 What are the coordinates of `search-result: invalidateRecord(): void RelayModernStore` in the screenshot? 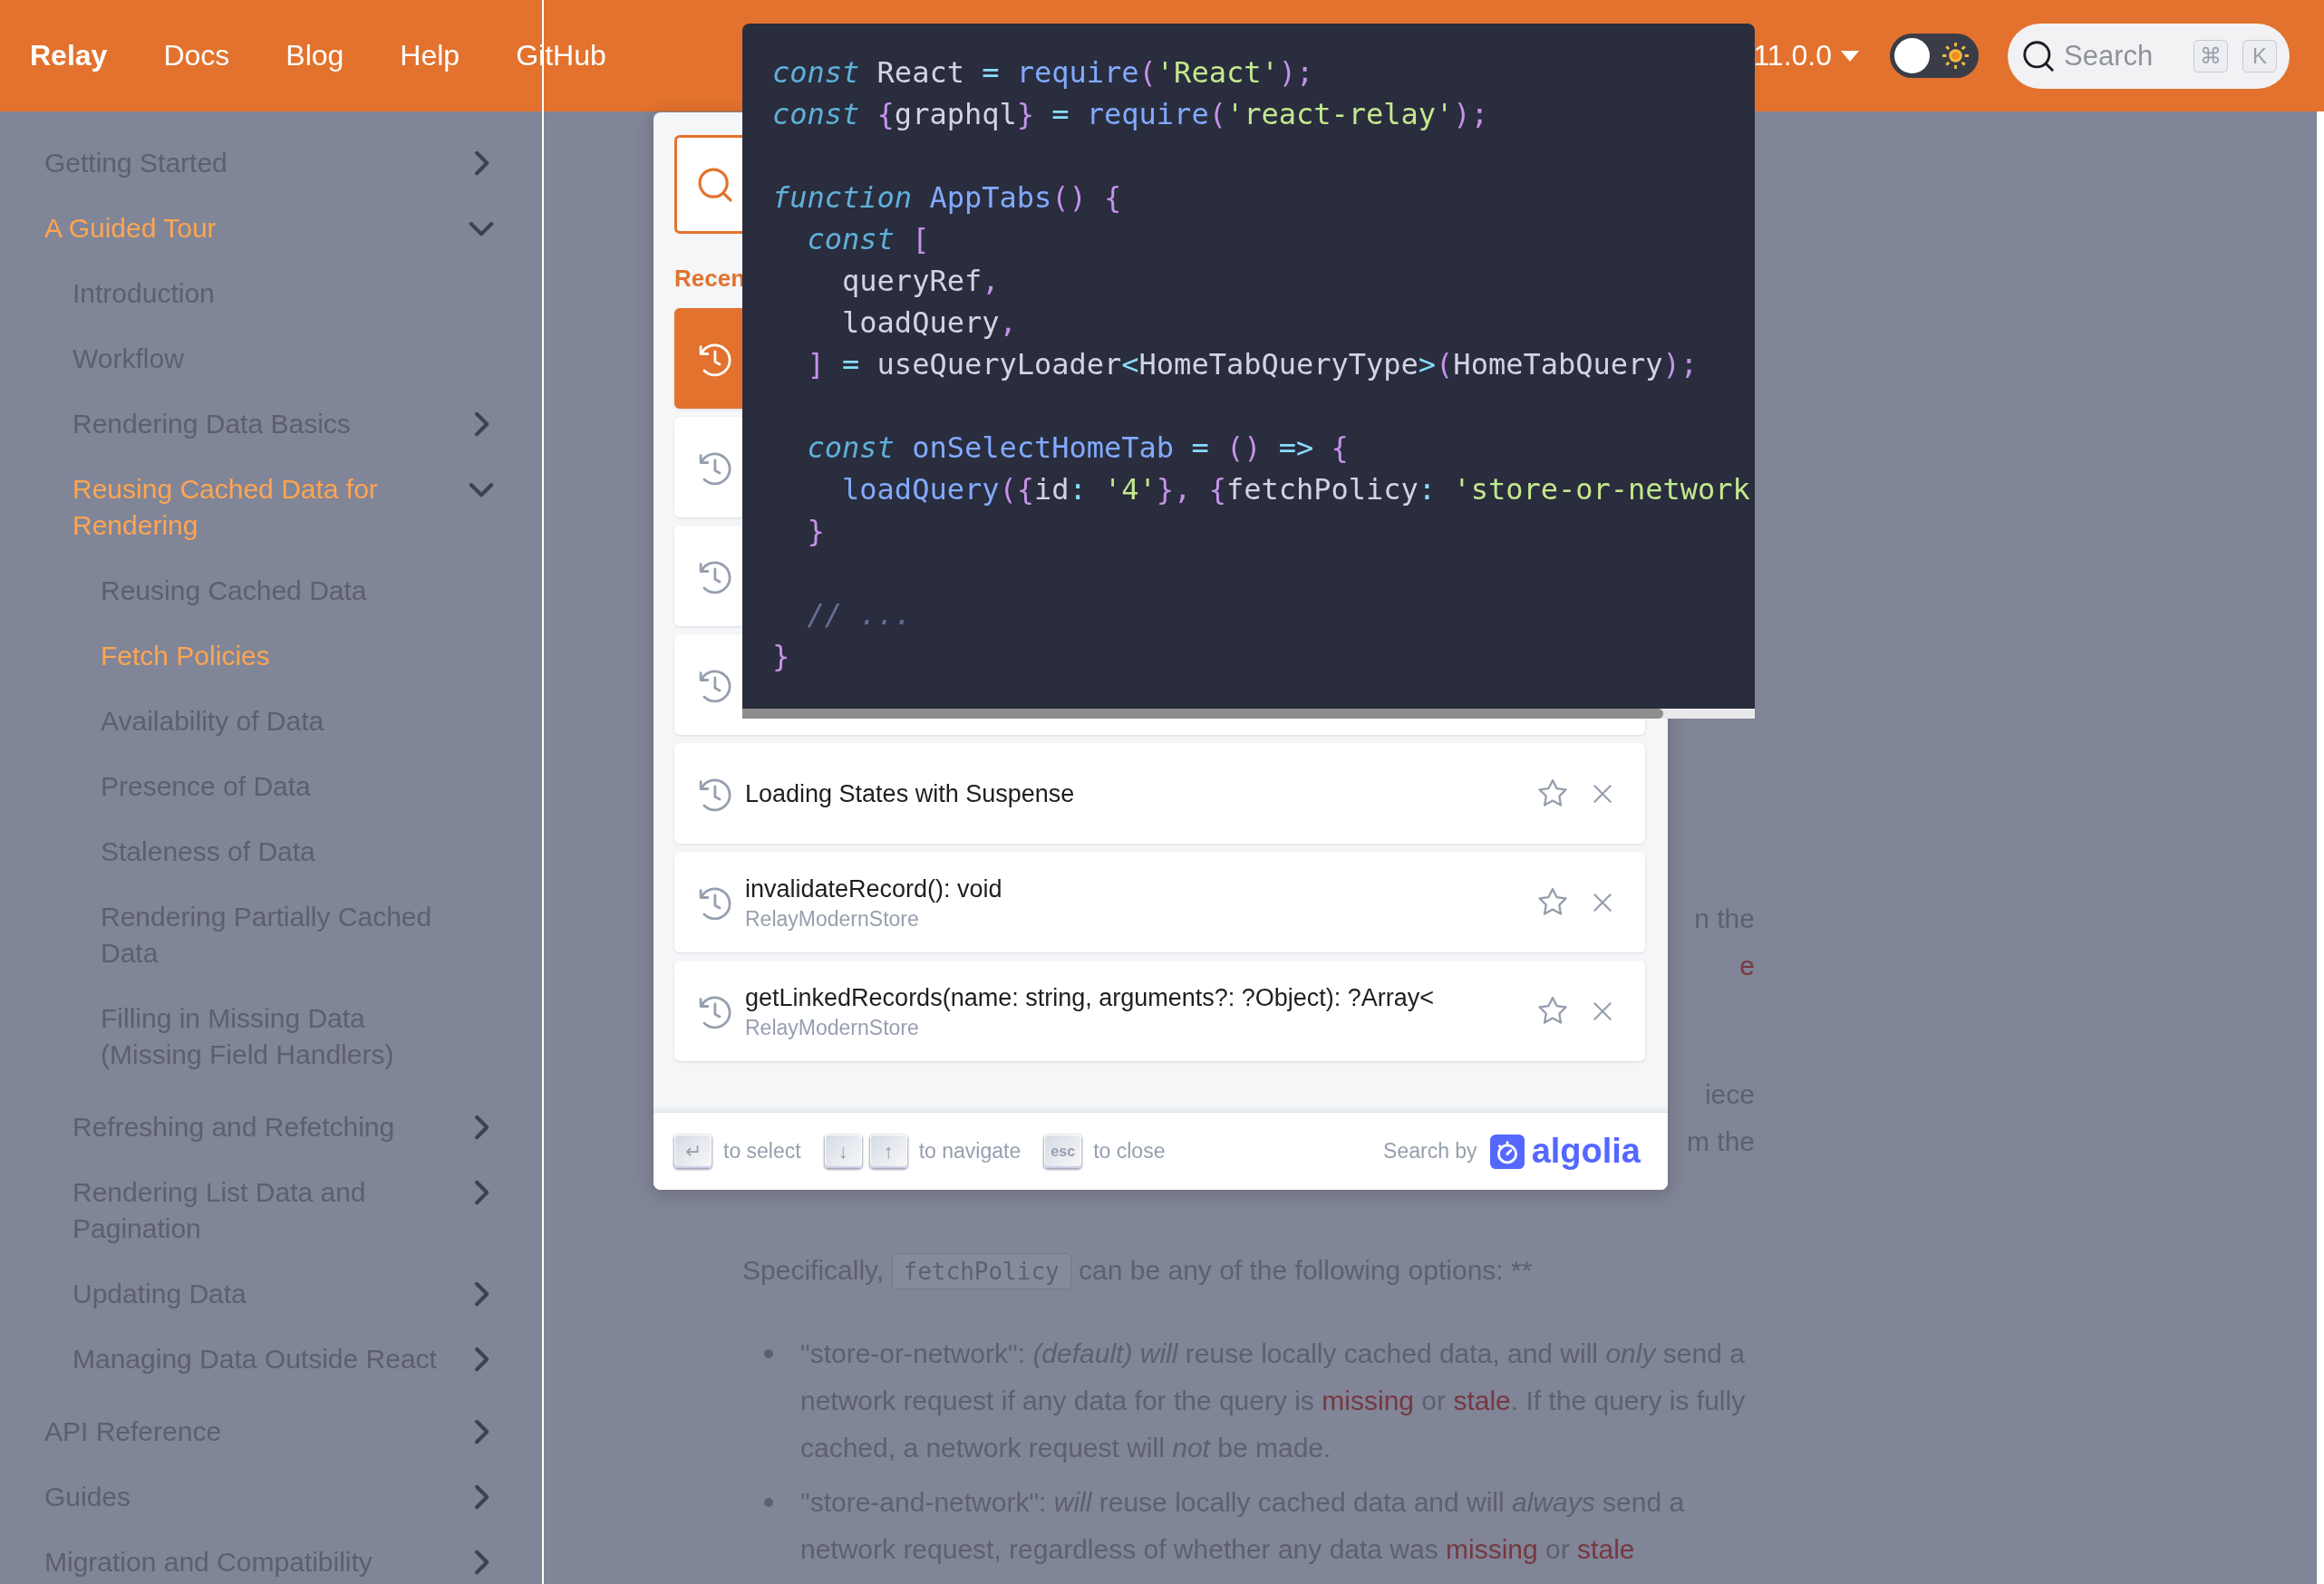 It's located at (1159, 902).